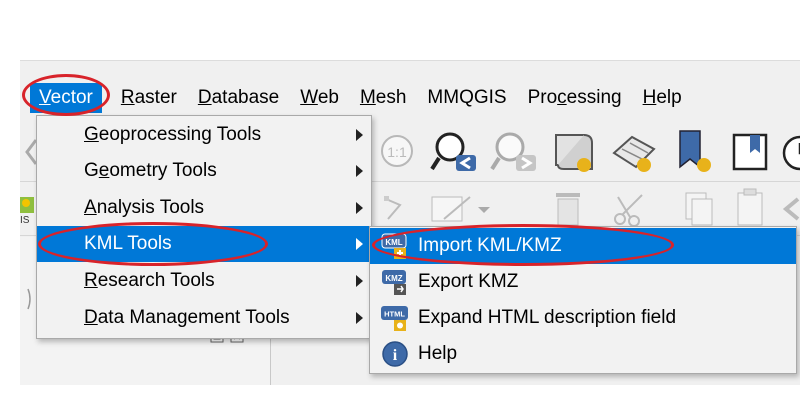 The height and width of the screenshot is (404, 800). Describe the element at coordinates (630, 209) in the screenshot. I see `cut-features-icon` at that location.